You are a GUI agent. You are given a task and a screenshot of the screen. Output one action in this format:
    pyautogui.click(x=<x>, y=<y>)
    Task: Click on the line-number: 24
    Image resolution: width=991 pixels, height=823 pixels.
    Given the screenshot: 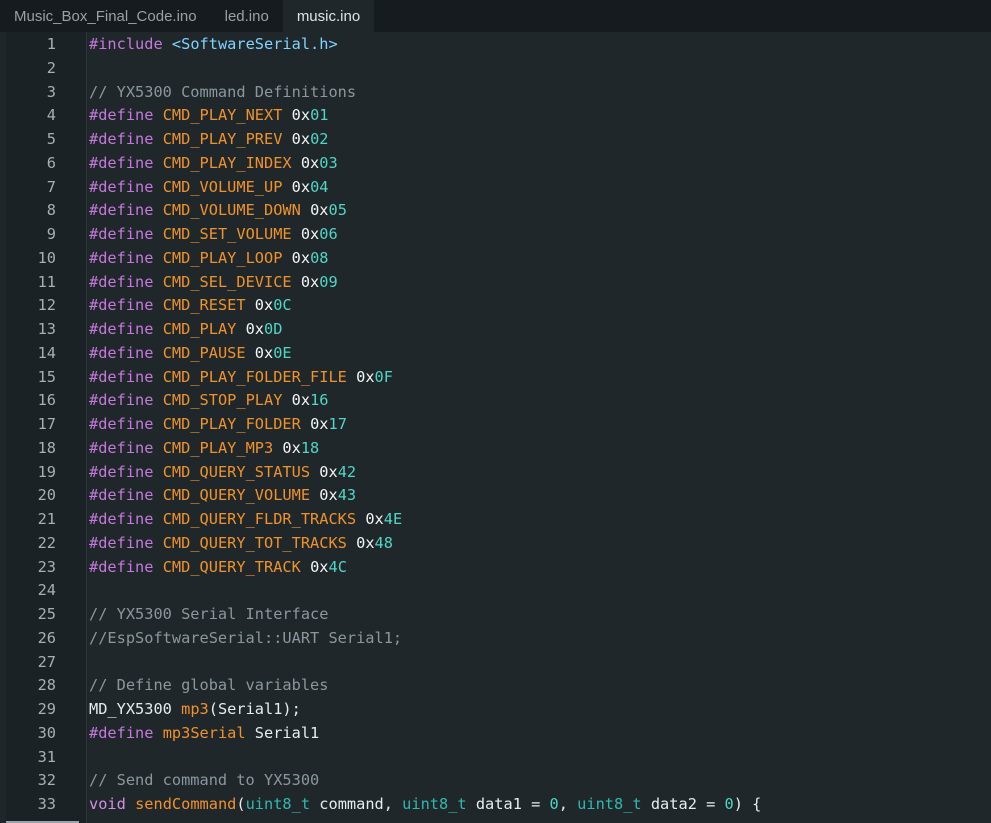 What is the action you would take?
    pyautogui.click(x=46, y=590)
    